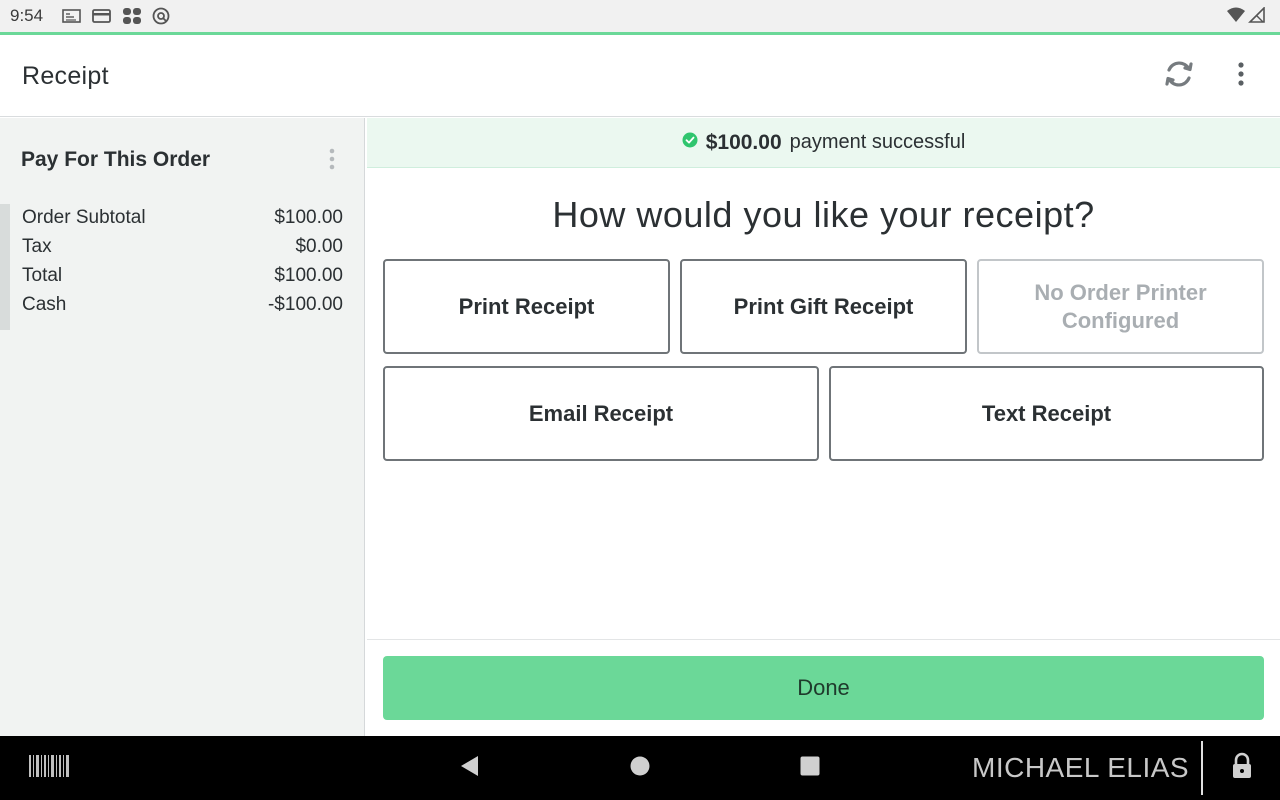 The width and height of the screenshot is (1280, 800). Describe the element at coordinates (743, 142) in the screenshot. I see `payment-amount: $100.00` at that location.